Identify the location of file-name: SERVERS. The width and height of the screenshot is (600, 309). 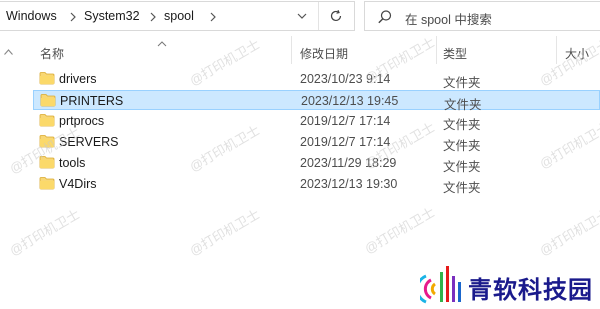
(89, 142).